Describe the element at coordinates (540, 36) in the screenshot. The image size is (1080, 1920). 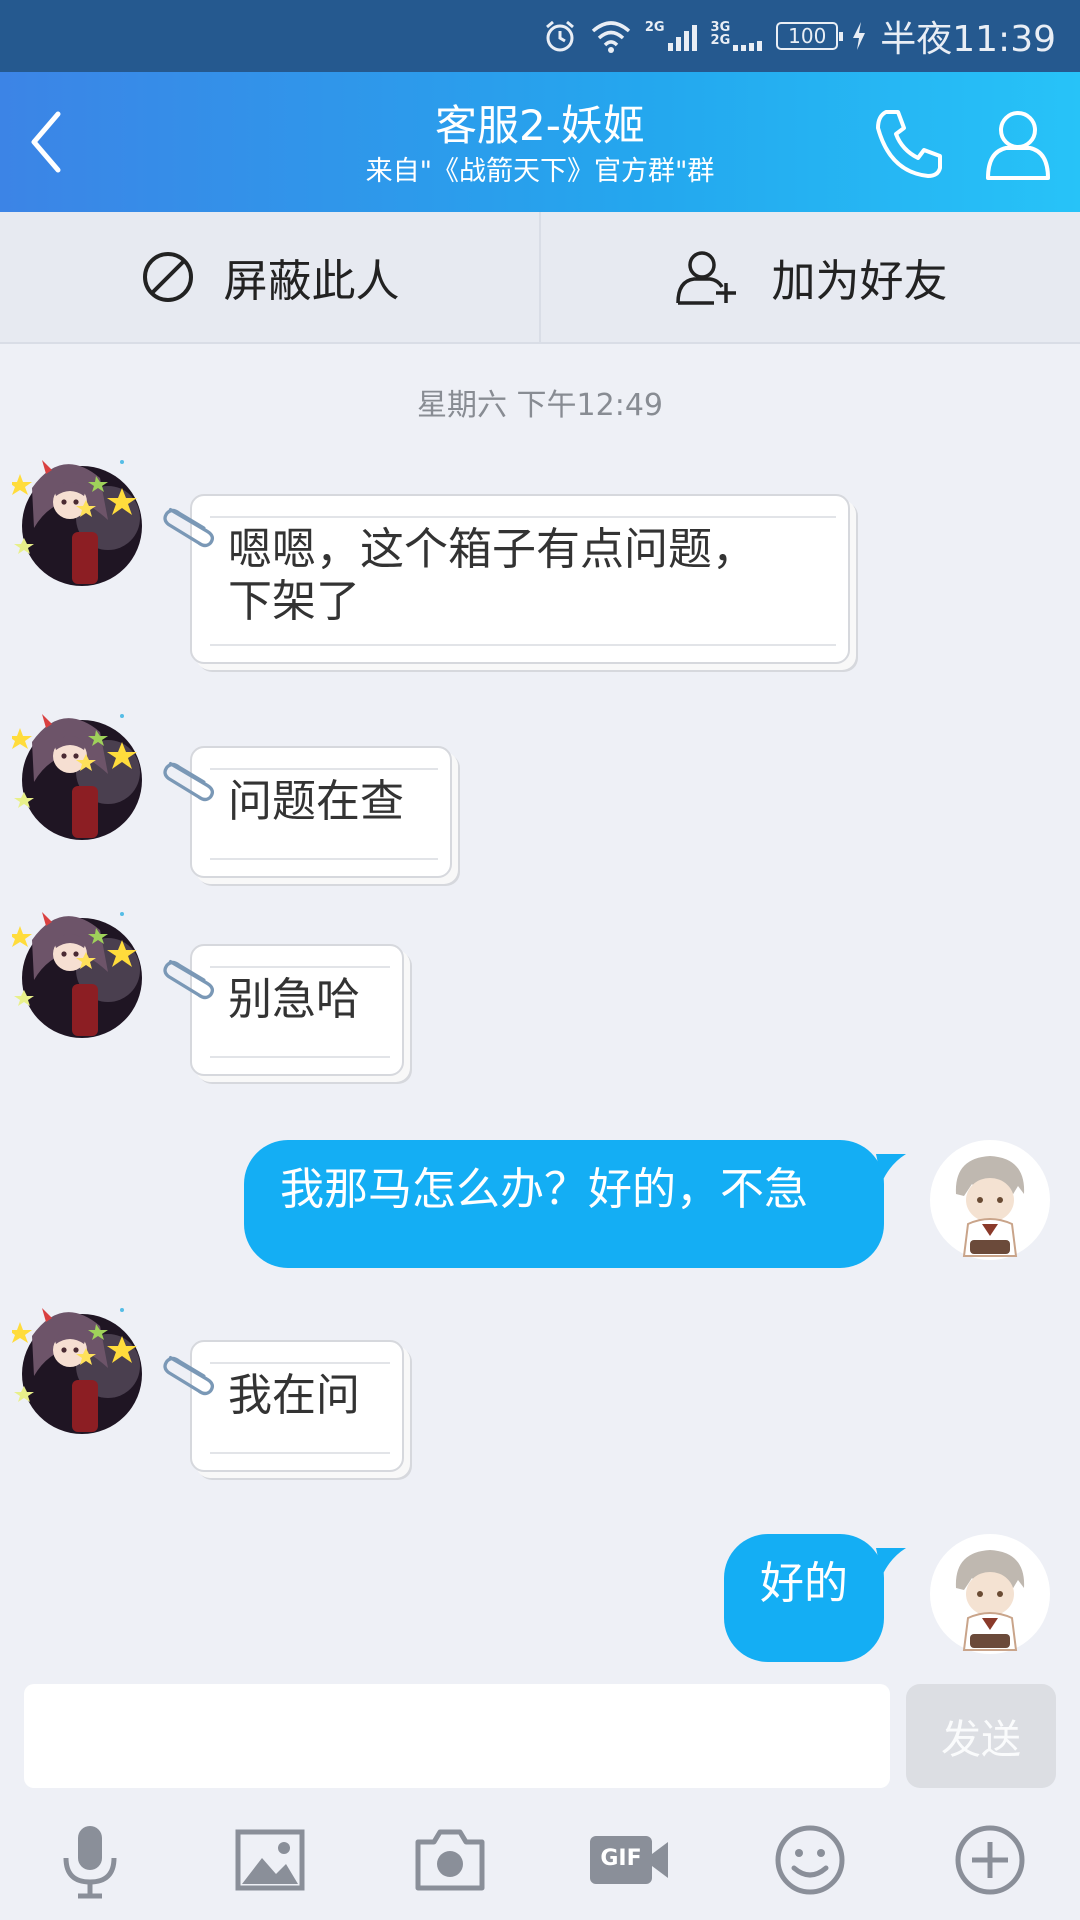
I see `status-bar: 2G 3G 2G 100 半夜11:39` at that location.